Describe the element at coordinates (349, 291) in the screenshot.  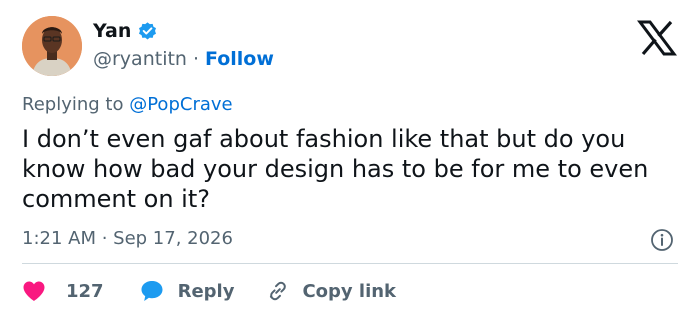
I see `copy-link-label: Copy link` at that location.